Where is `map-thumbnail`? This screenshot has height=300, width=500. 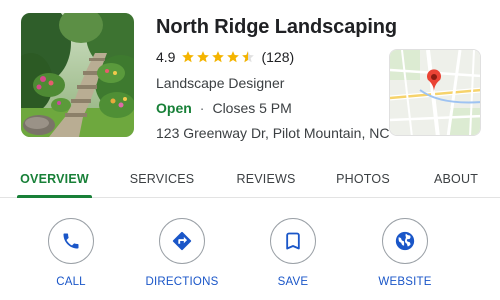
map-thumbnail is located at coordinates (435, 92).